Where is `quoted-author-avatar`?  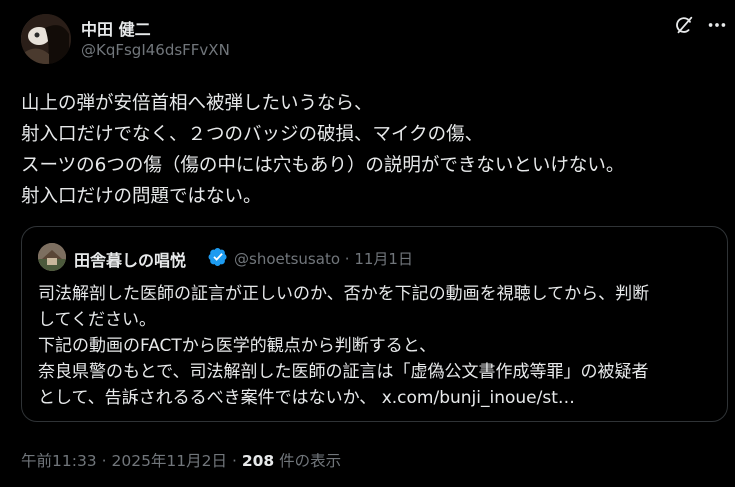 quoted-author-avatar is located at coordinates (52, 257).